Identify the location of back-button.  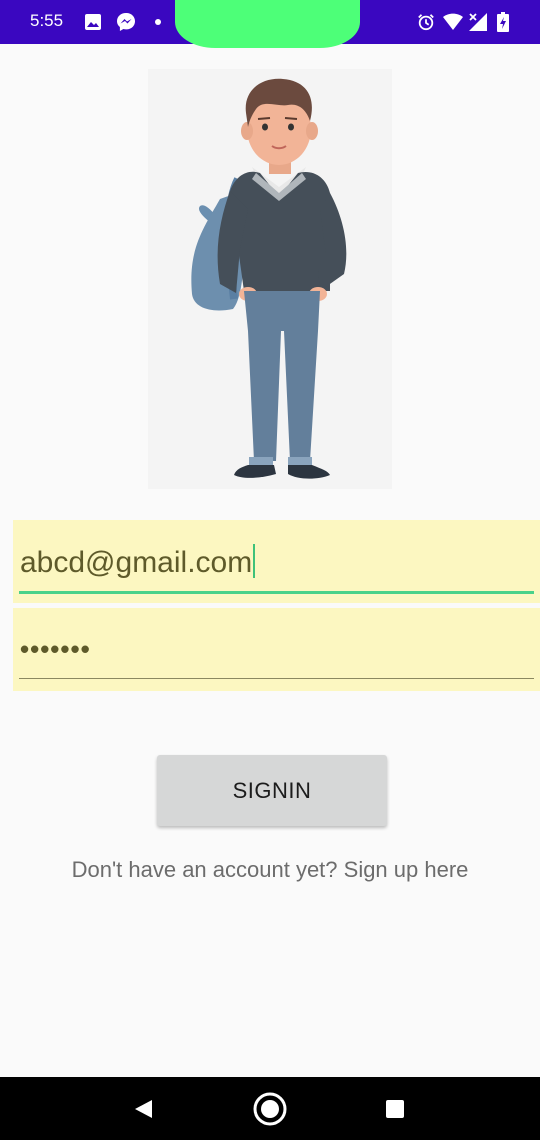
(143, 1109).